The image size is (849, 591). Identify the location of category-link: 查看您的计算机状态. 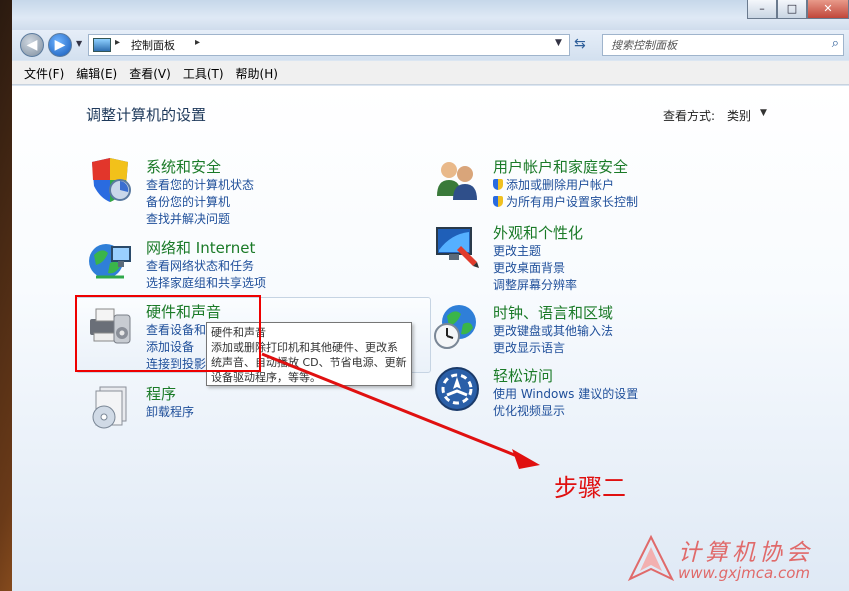
(200, 185).